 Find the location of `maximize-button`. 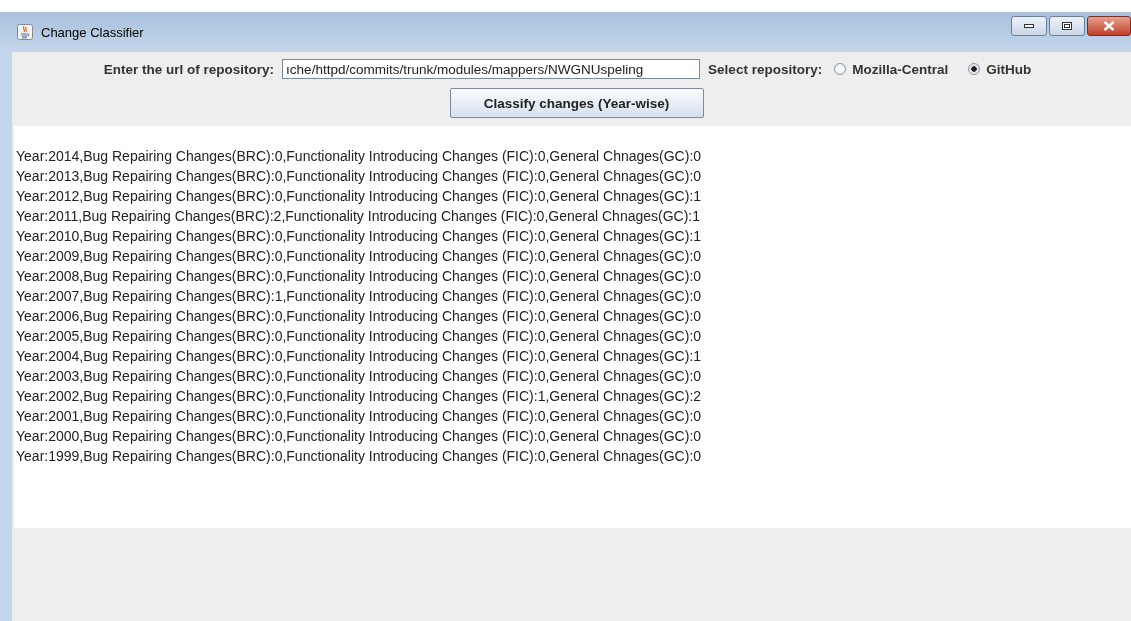

maximize-button is located at coordinates (1067, 26).